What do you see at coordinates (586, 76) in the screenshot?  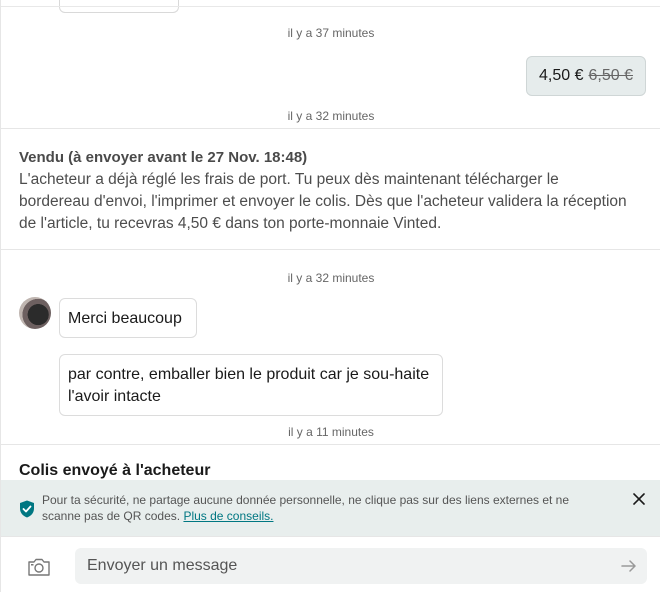 I see `price-offer-bubble: 4,50 € 6,50 €` at bounding box center [586, 76].